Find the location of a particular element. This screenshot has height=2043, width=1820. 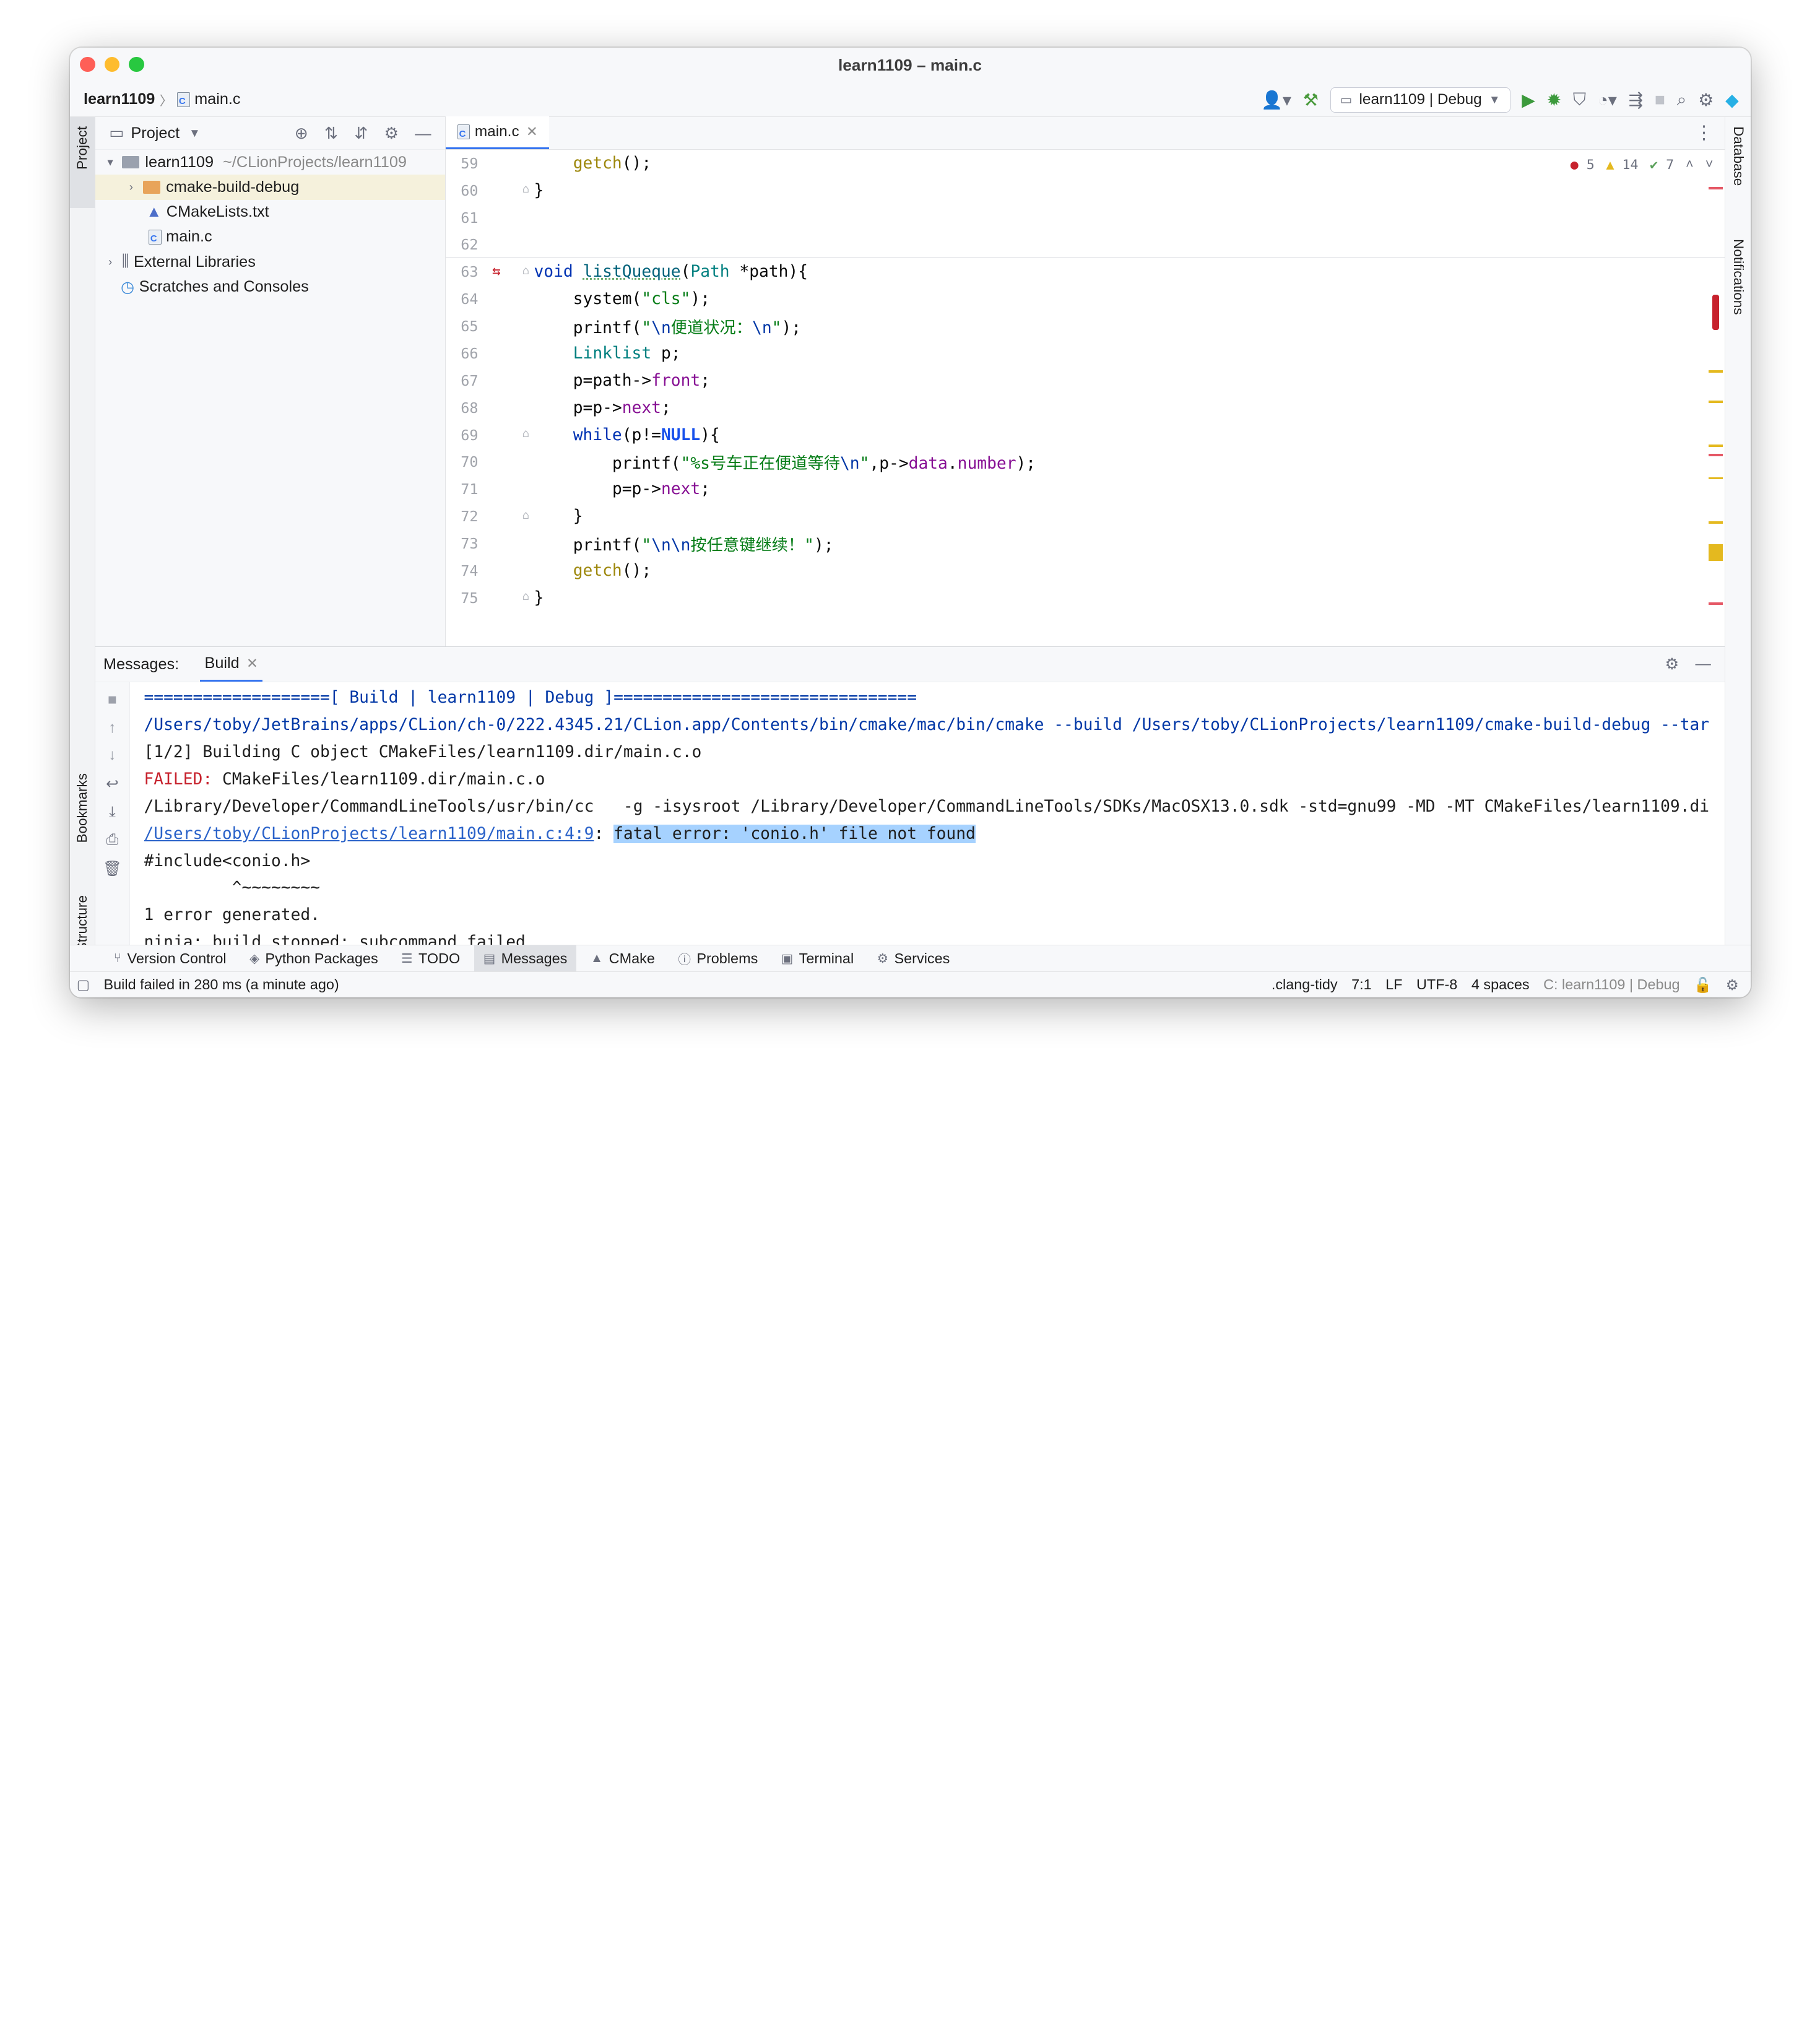

tab-todo: ☰ TODO is located at coordinates (430, 958).